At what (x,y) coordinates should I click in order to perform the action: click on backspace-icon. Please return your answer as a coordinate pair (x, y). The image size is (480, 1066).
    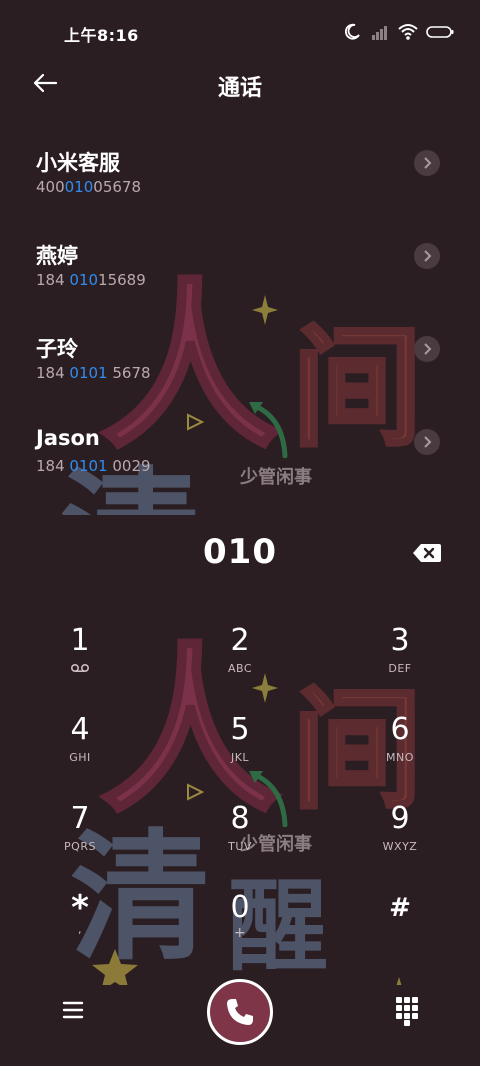
    Looking at the image, I should click on (427, 553).